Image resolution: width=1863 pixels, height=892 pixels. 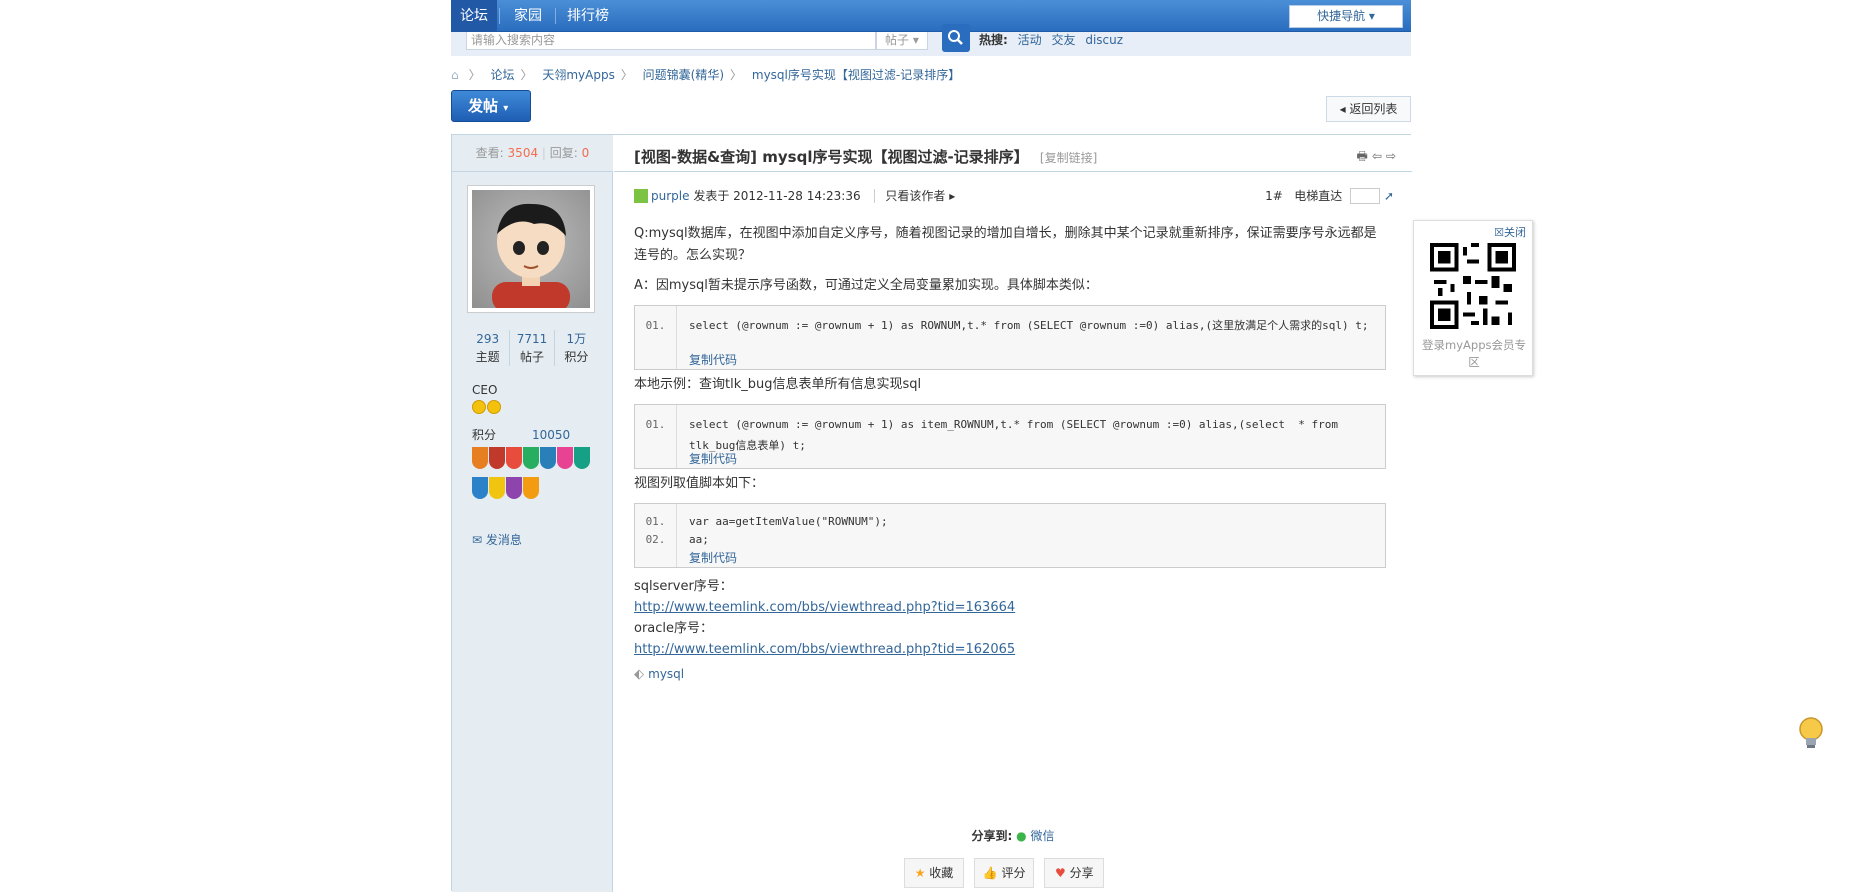 What do you see at coordinates (1021, 836) in the screenshot?
I see `wechat-icon: ●` at bounding box center [1021, 836].